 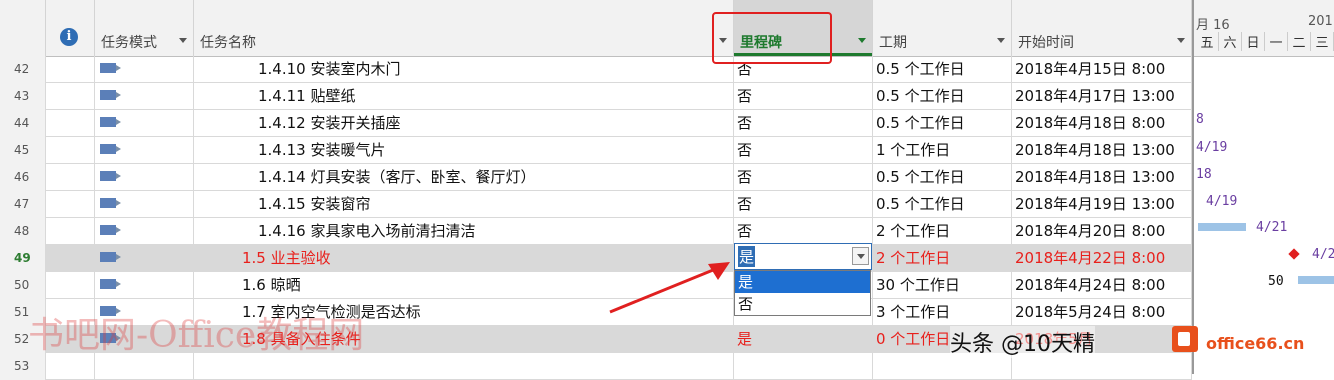 I want to click on task-name-cell: 1.4.11 贴壁纸, so click(x=464, y=96).